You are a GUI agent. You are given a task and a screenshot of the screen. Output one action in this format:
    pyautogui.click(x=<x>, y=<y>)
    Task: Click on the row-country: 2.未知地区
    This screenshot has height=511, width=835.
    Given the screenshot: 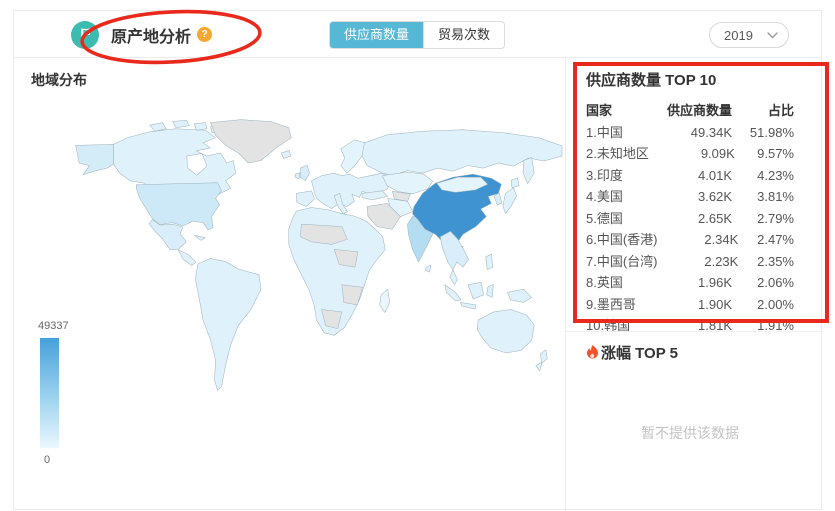 What is the action you would take?
    pyautogui.click(x=617, y=153)
    